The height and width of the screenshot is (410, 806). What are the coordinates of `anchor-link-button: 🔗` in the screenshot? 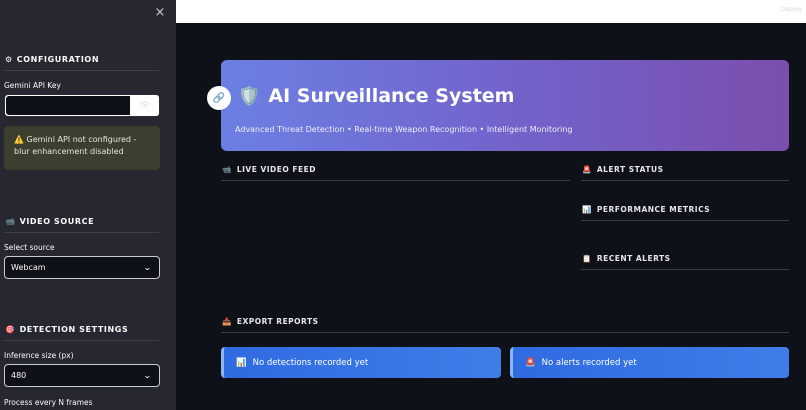 It's located at (219, 98).